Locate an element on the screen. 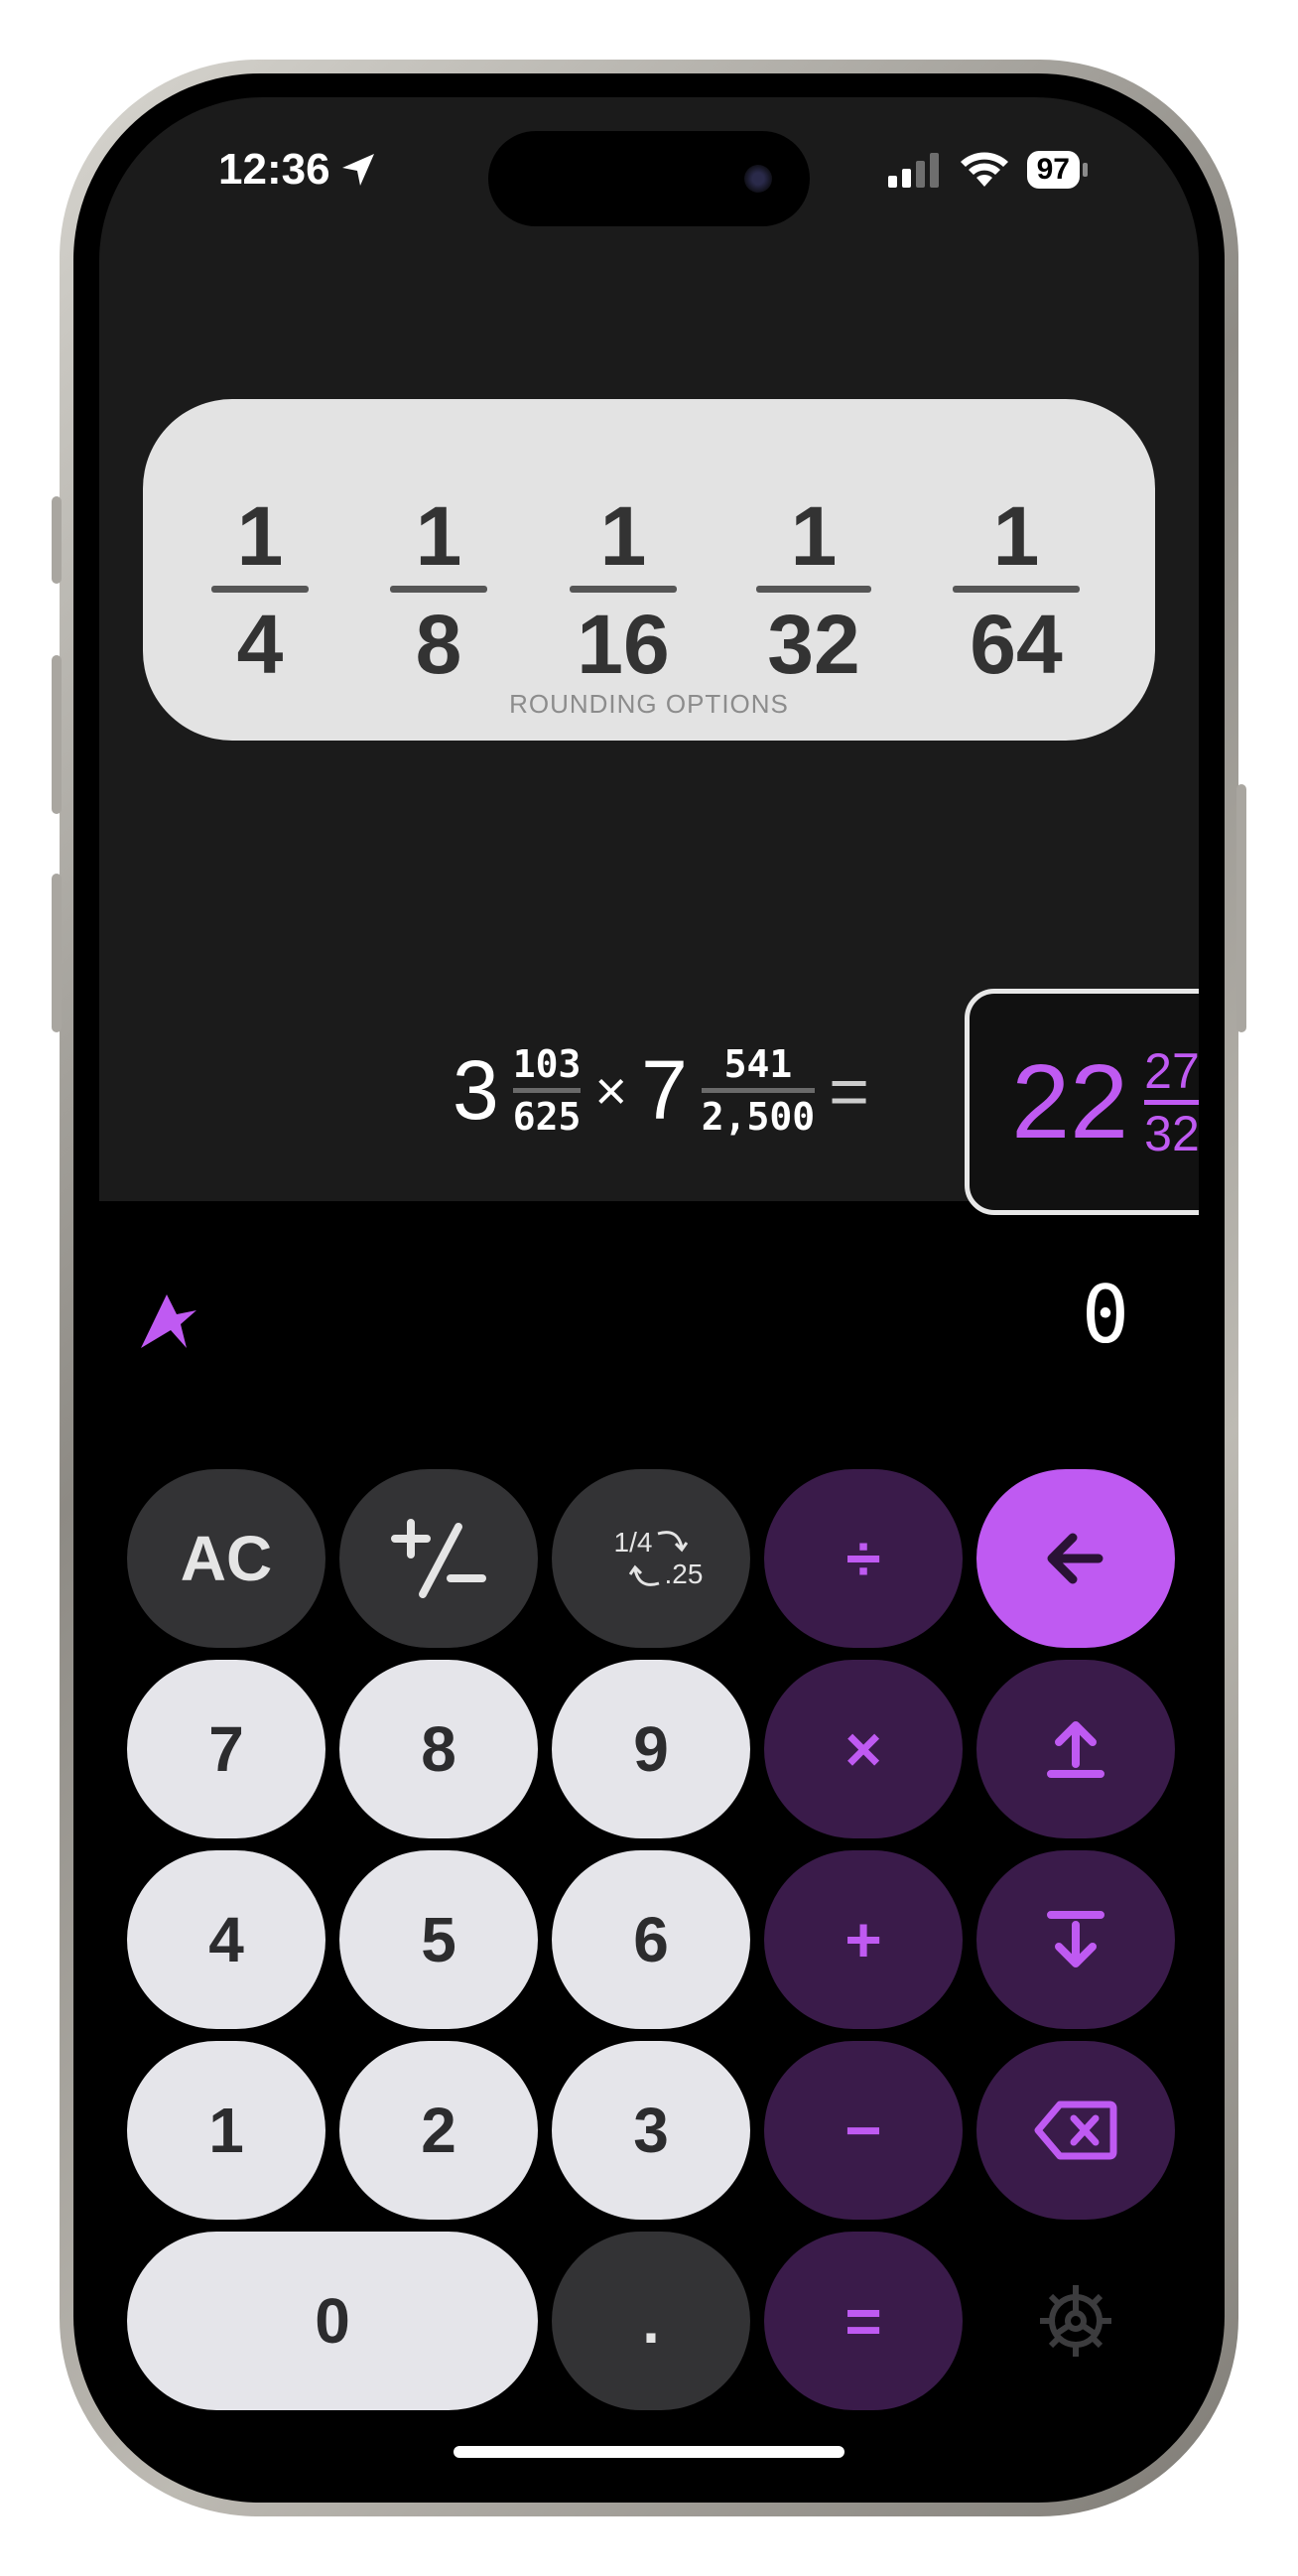 This screenshot has width=1298, height=2576. rounding-denominator: 64 is located at coordinates (1016, 644).